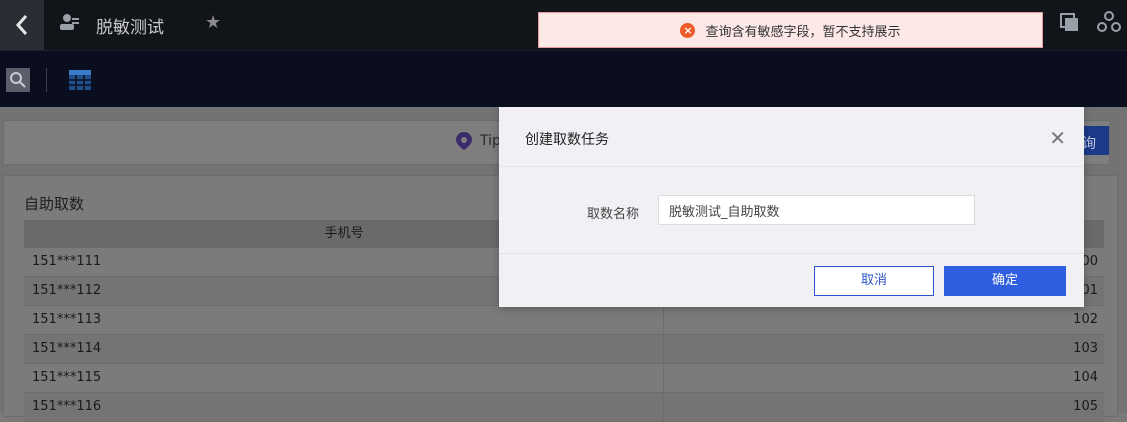 The height and width of the screenshot is (422, 1127). Describe the element at coordinates (563, 78) in the screenshot. I see `toolbar` at that location.